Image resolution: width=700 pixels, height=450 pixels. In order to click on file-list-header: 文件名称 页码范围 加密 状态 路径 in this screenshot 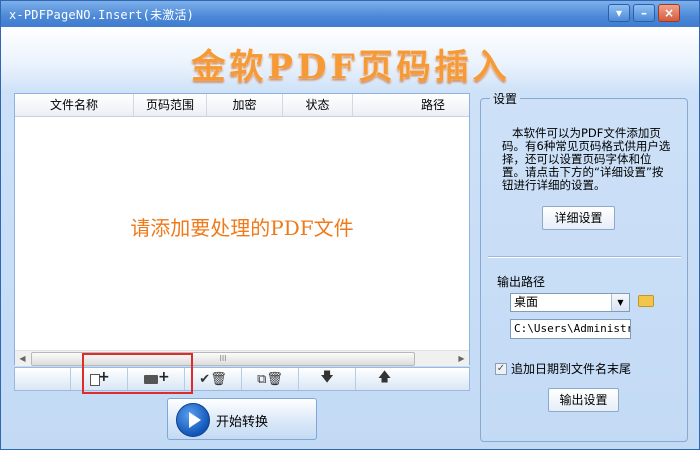, I will do `click(242, 105)`.